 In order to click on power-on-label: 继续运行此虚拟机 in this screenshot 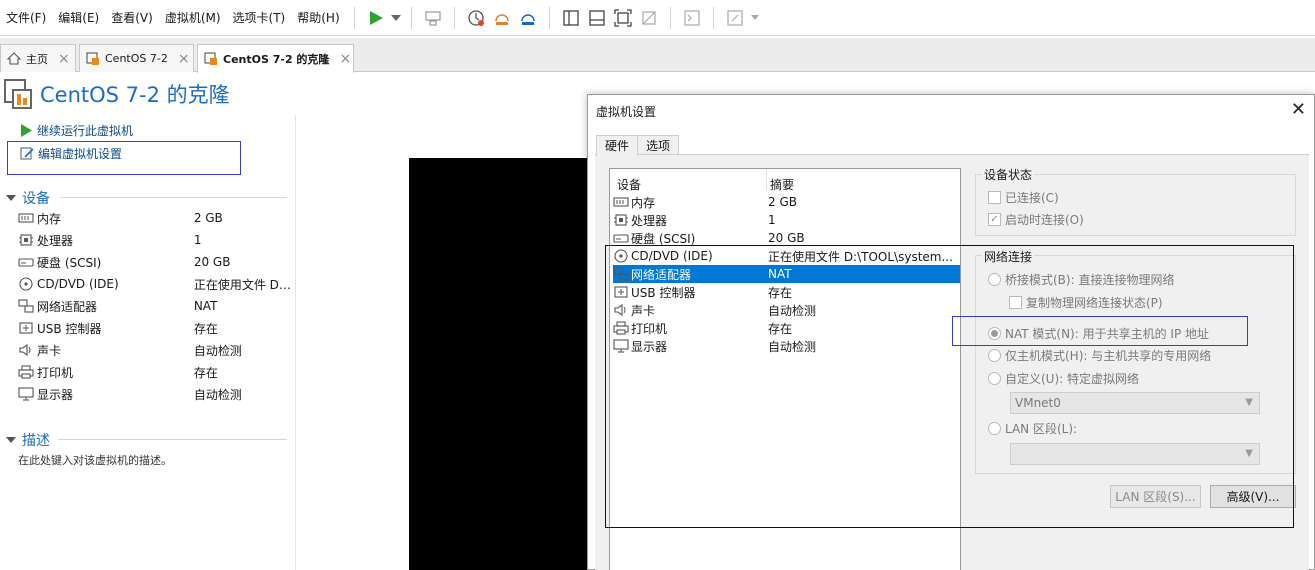, I will do `click(85, 131)`.